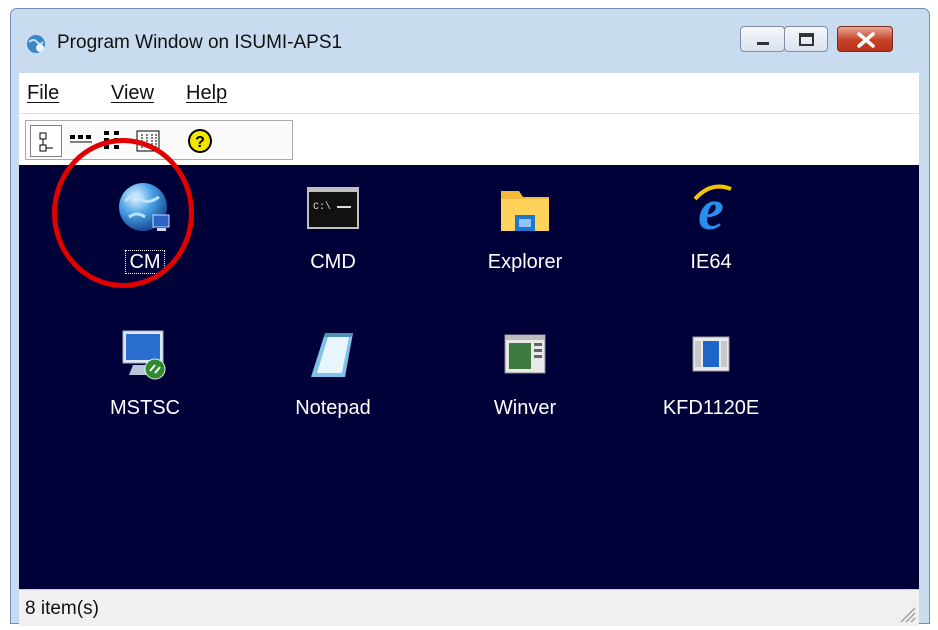 This screenshot has height=630, width=938. I want to click on menu-help-label: Help, so click(207, 93).